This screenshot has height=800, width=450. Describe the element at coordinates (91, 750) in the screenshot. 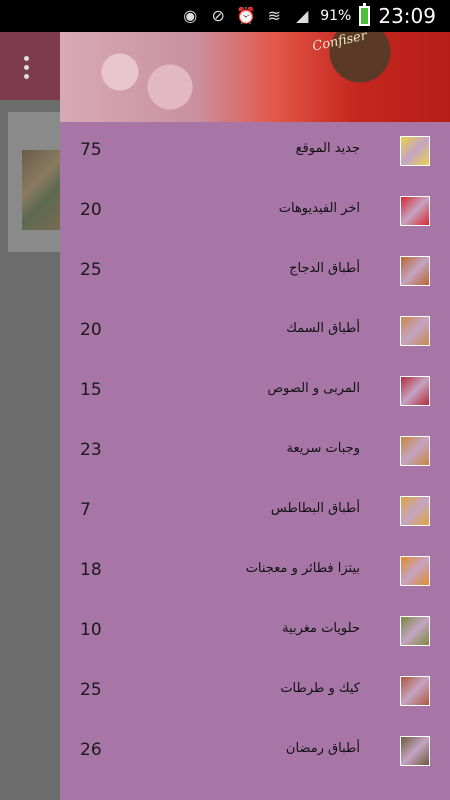

I see `item-count: 26` at that location.